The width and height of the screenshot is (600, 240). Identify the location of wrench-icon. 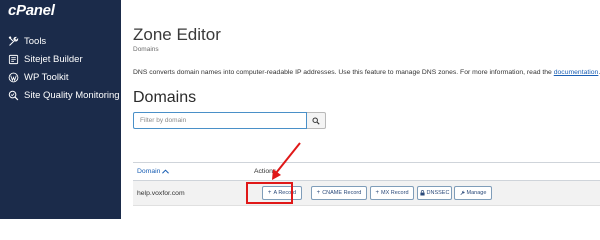
(462, 193).